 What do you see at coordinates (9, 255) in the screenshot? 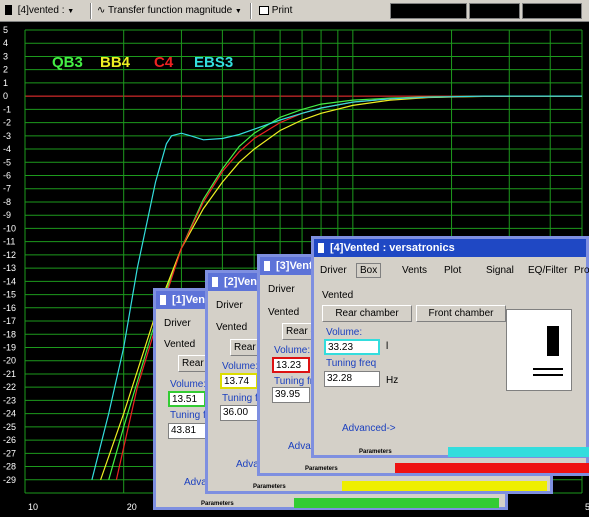
I see `y-tick-label: -12` at bounding box center [9, 255].